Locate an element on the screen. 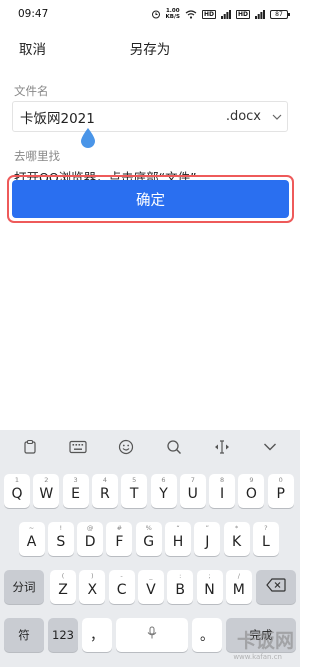  cursor-move-icon is located at coordinates (222, 447).